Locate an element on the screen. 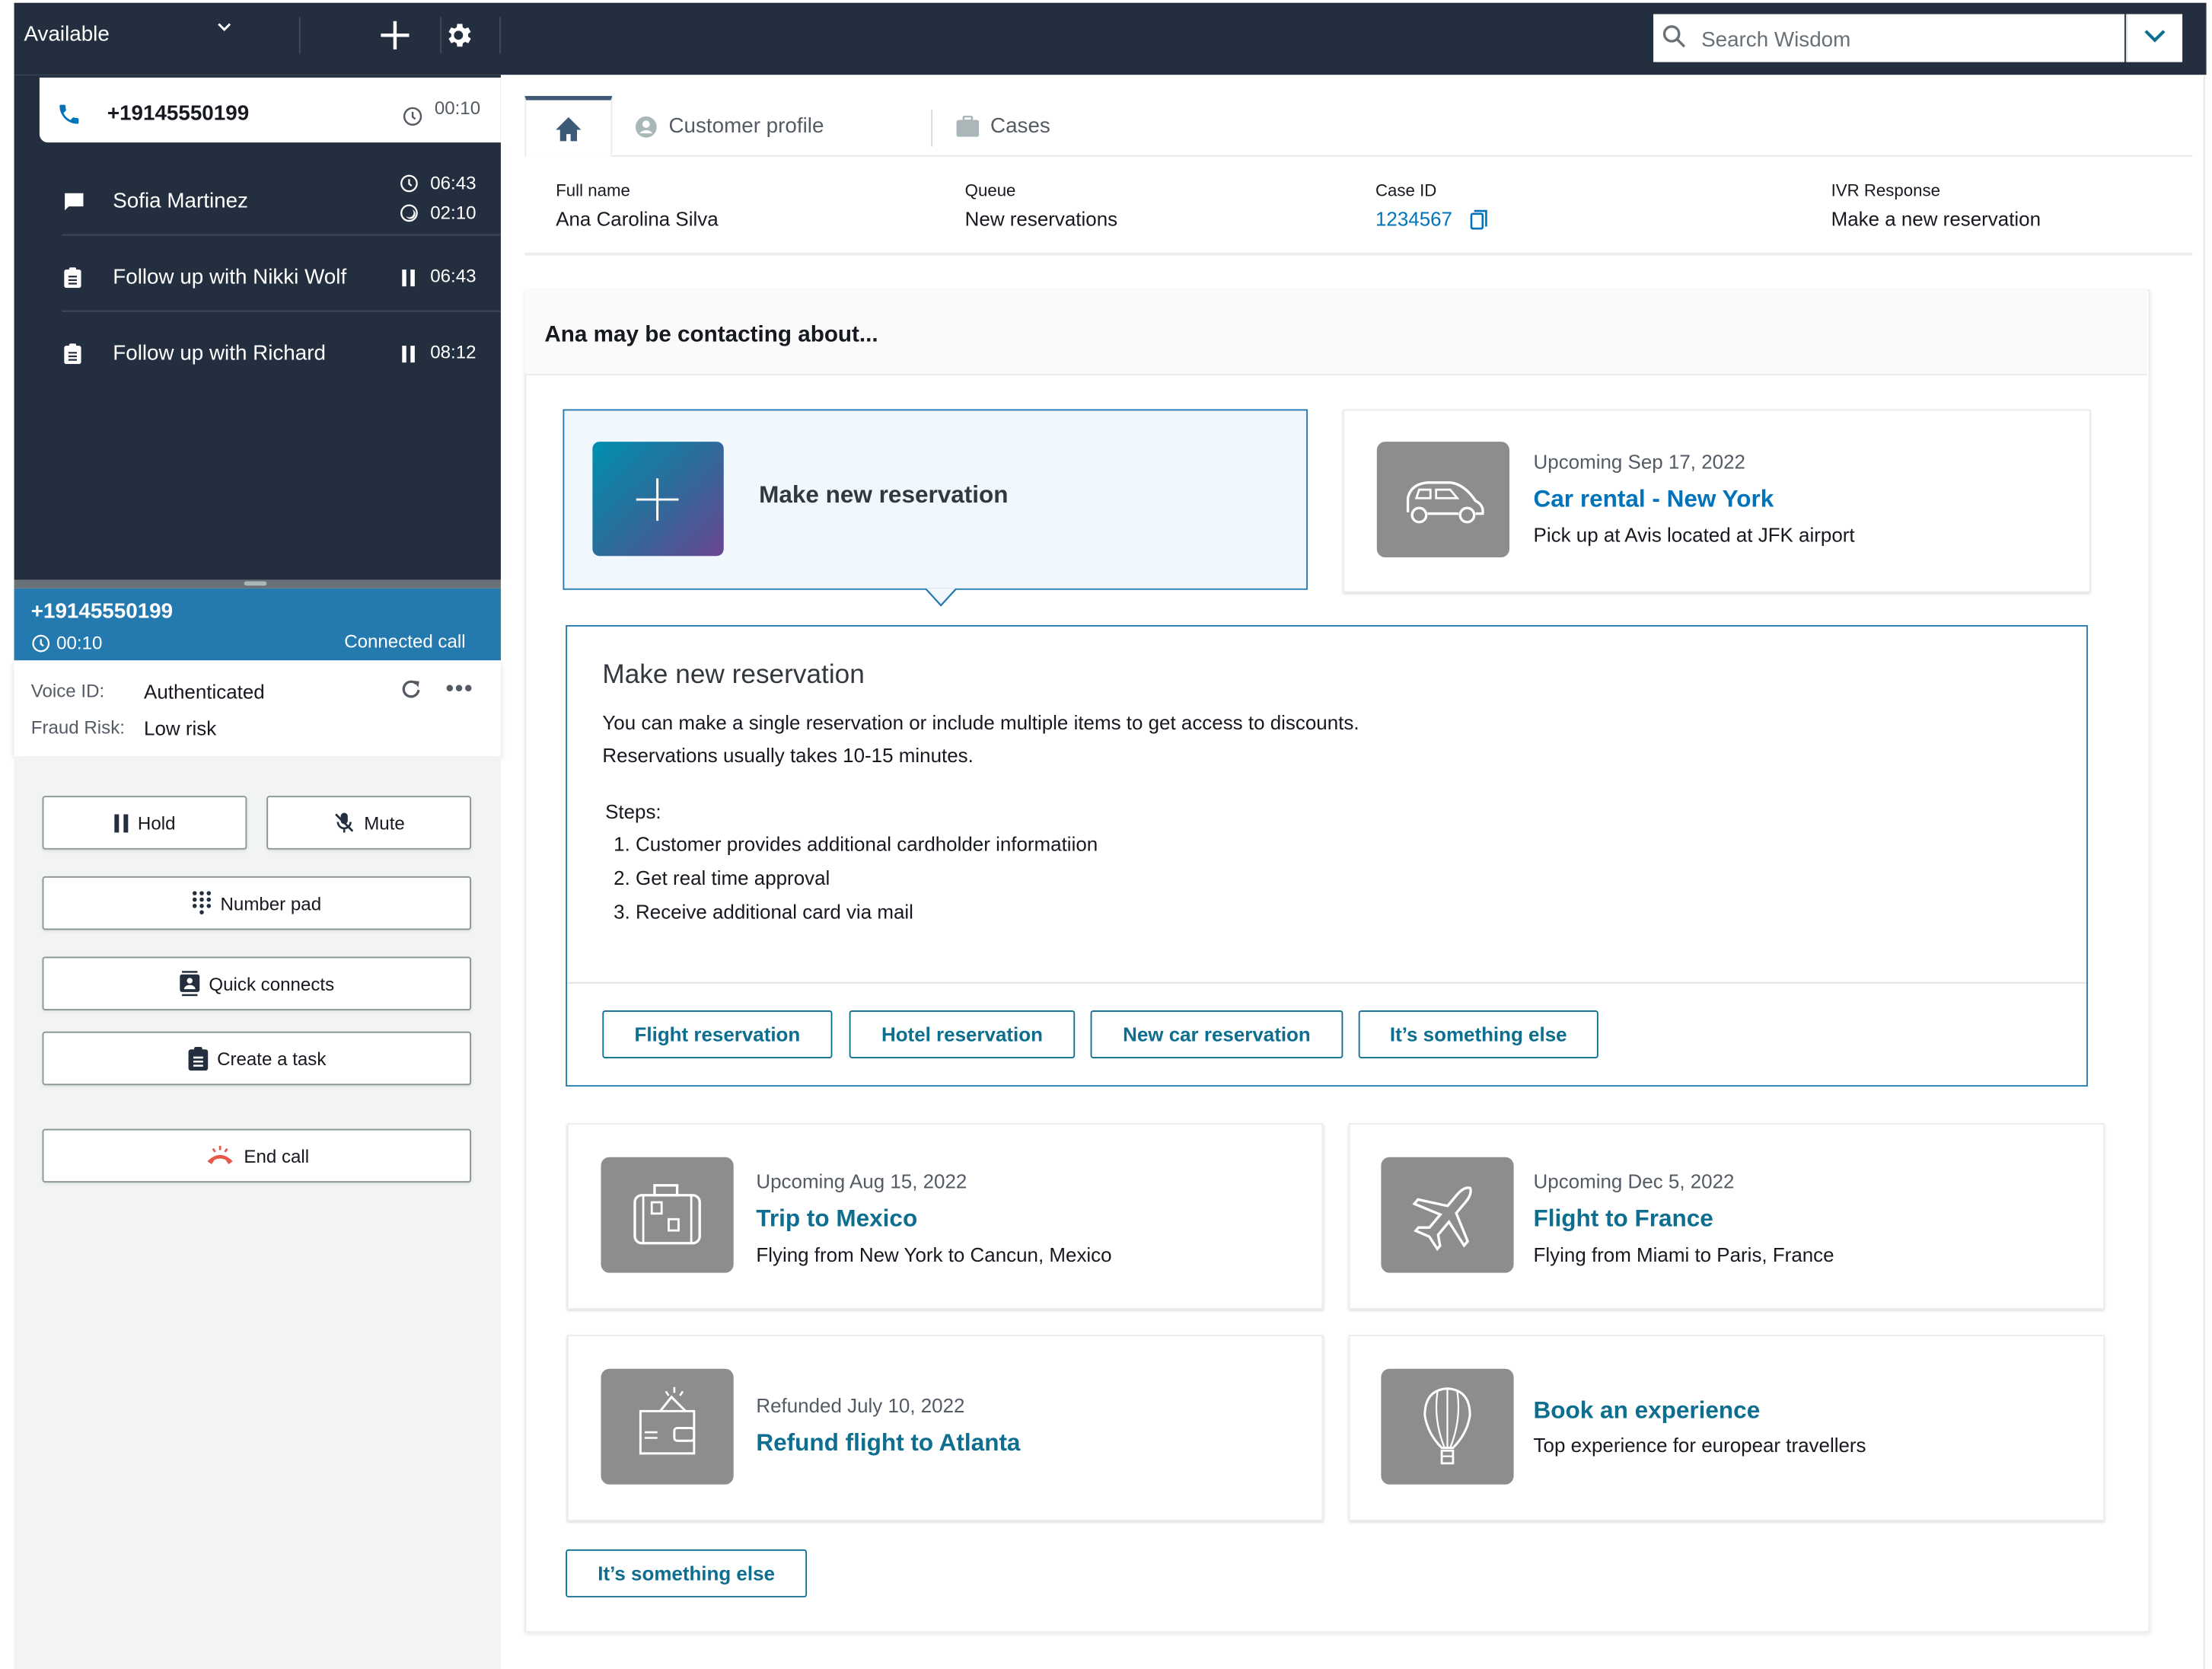 Image resolution: width=2212 pixels, height=1669 pixels. card-title-link: Book an experience is located at coordinates (1647, 1411).